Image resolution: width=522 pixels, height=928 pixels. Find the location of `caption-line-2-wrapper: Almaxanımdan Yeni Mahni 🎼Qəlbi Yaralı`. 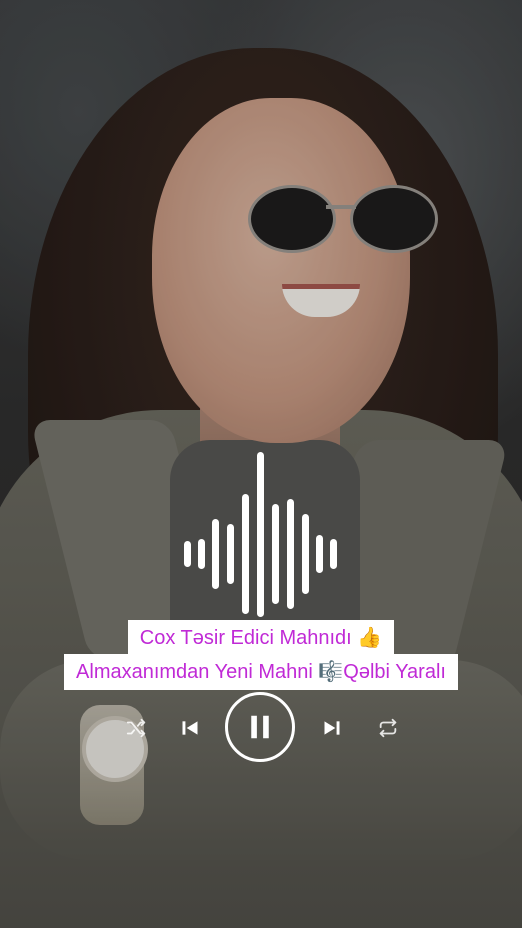

caption-line-2-wrapper: Almaxanımdan Yeni Mahni 🎼Qəlbi Yaralı is located at coordinates (261, 672).